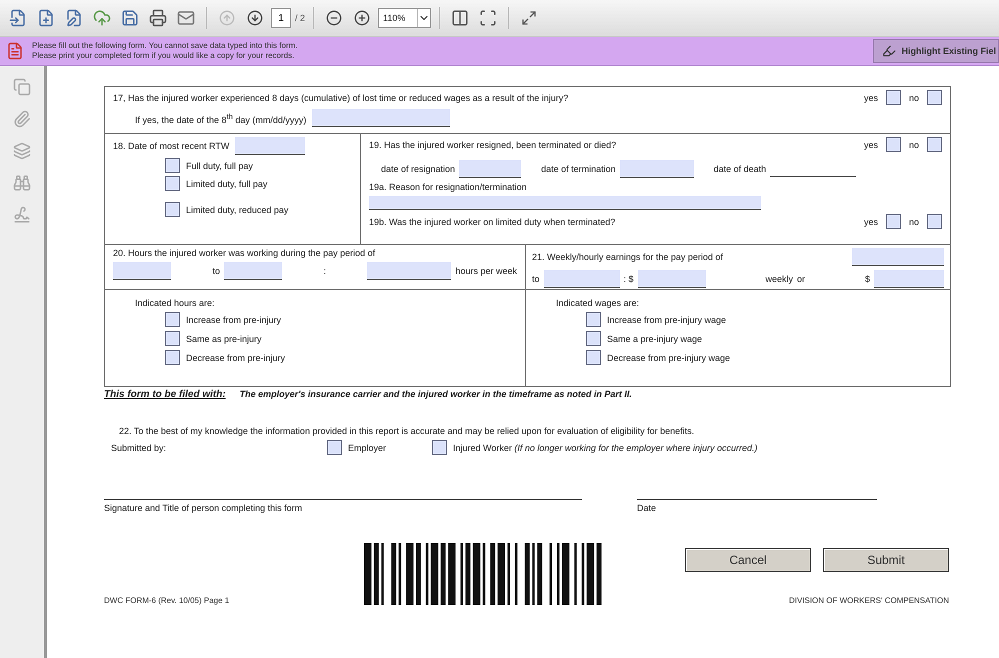  Describe the element at coordinates (175, 303) in the screenshot. I see `label: Indicated hours are:` at that location.